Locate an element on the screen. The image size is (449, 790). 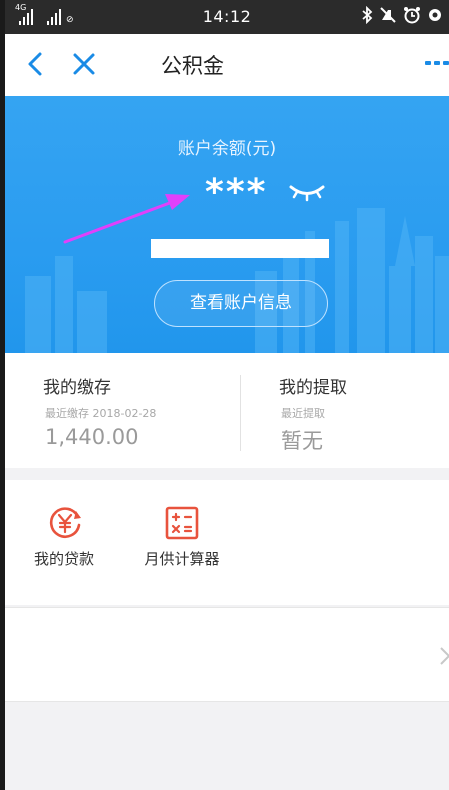
calculator-icon is located at coordinates (182, 523).